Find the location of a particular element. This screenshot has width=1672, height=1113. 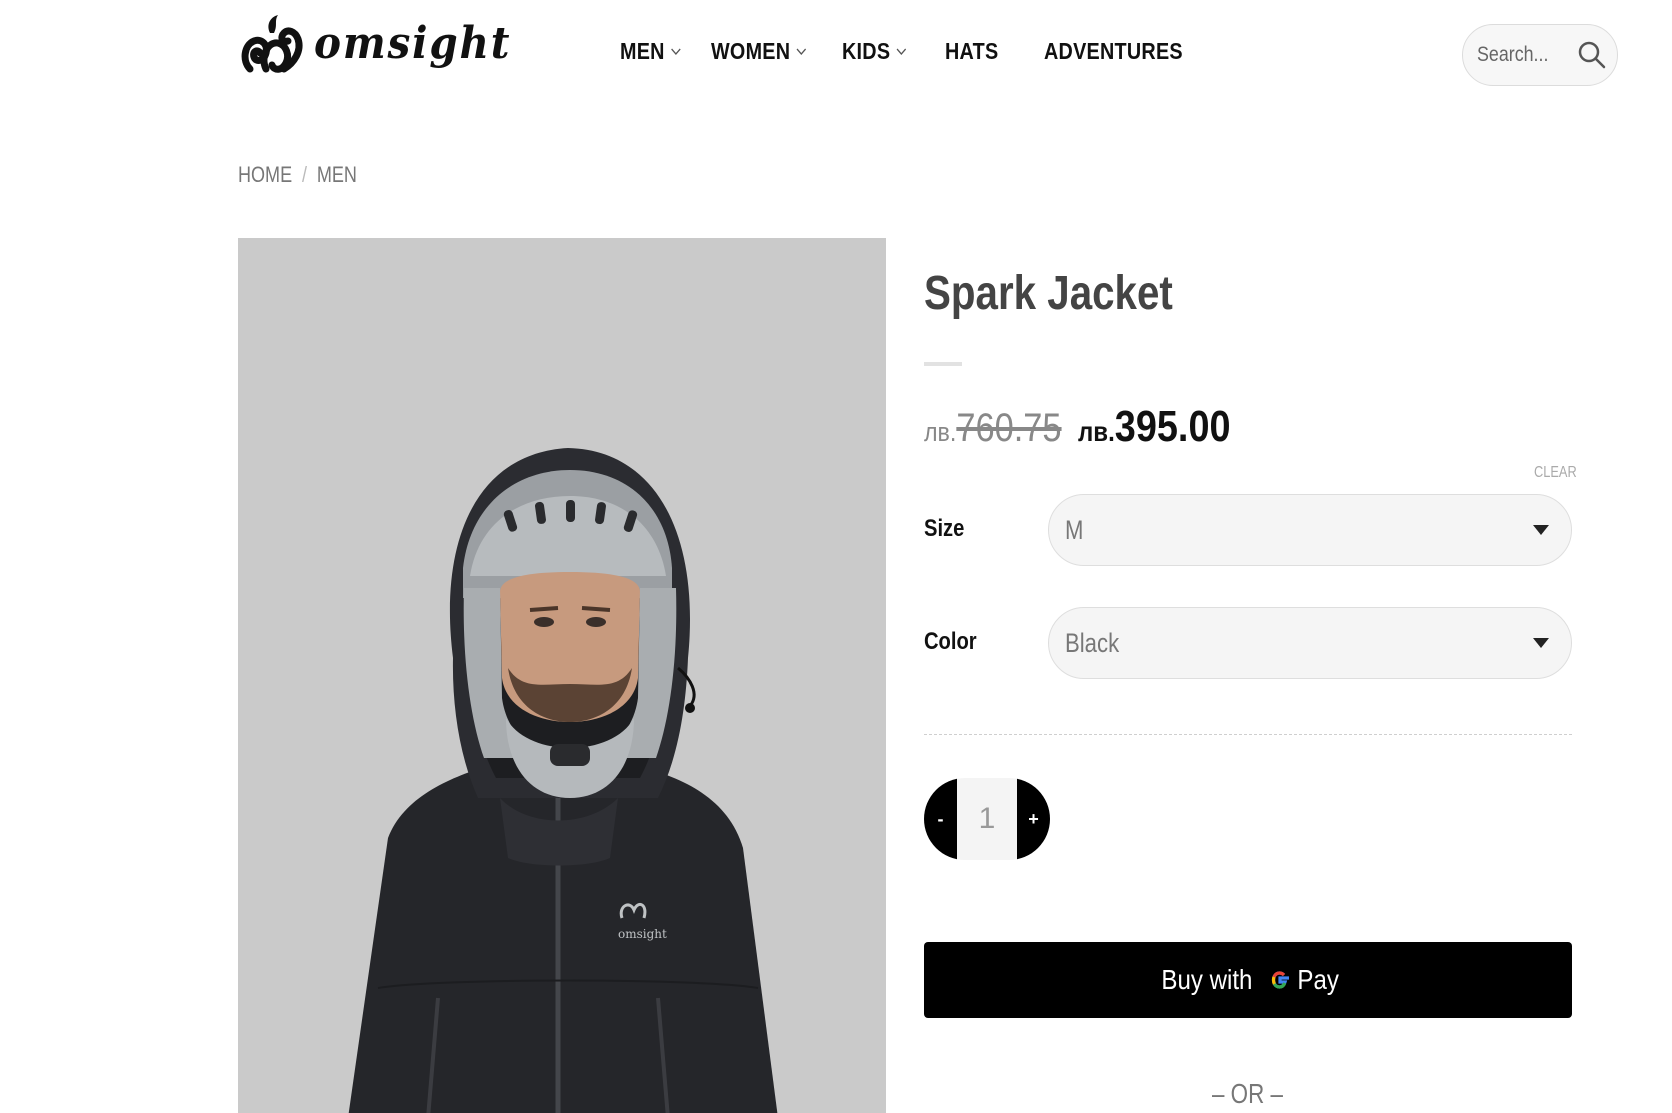

options-divider is located at coordinates (1248, 734).